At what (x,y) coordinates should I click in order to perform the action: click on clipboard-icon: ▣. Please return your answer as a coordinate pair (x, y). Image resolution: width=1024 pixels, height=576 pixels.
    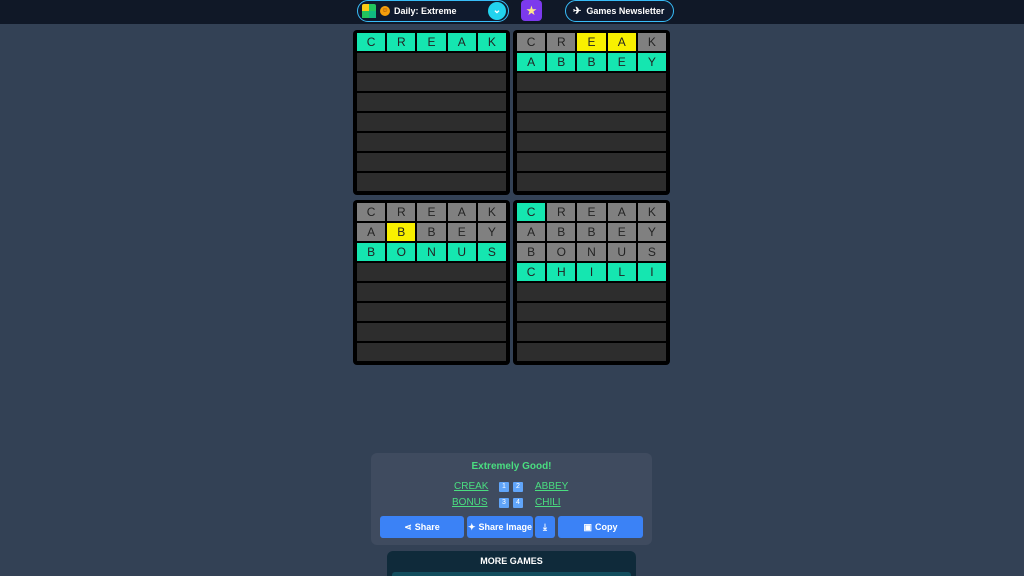
    Looking at the image, I should click on (587, 526).